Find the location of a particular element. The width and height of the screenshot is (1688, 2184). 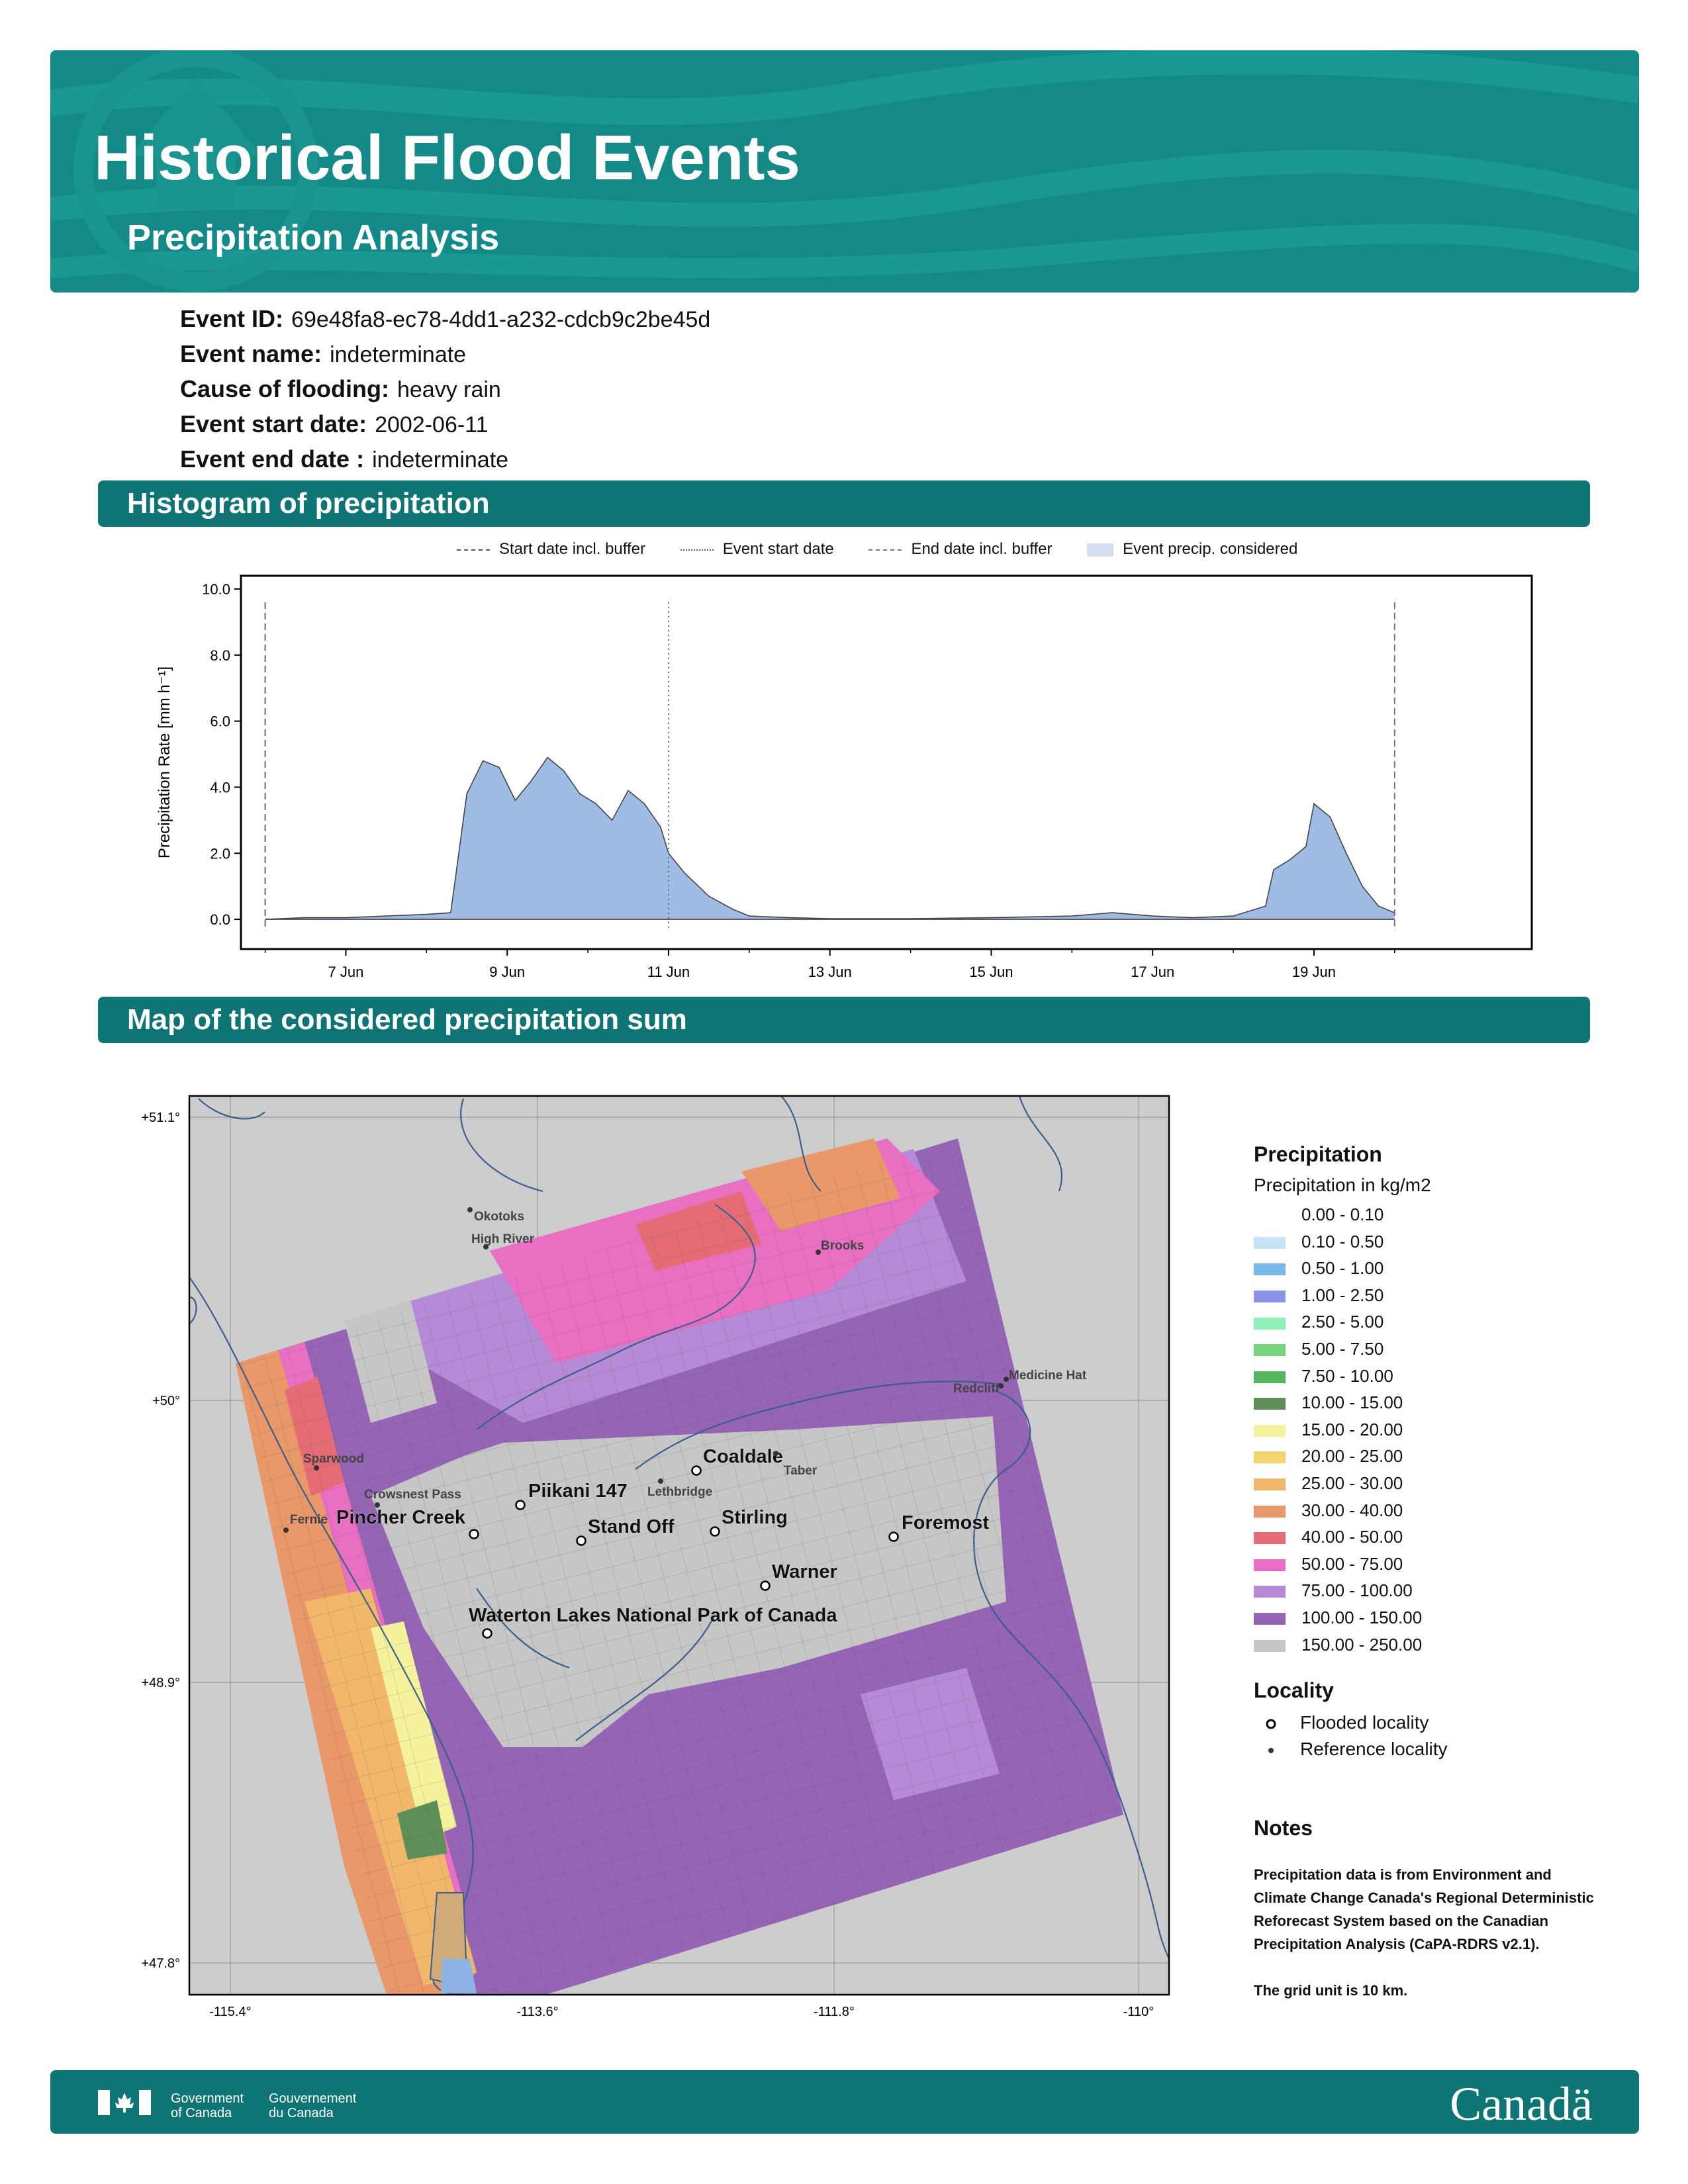

precip-legend-label: 1.00 - 2.50 is located at coordinates (1342, 1295).